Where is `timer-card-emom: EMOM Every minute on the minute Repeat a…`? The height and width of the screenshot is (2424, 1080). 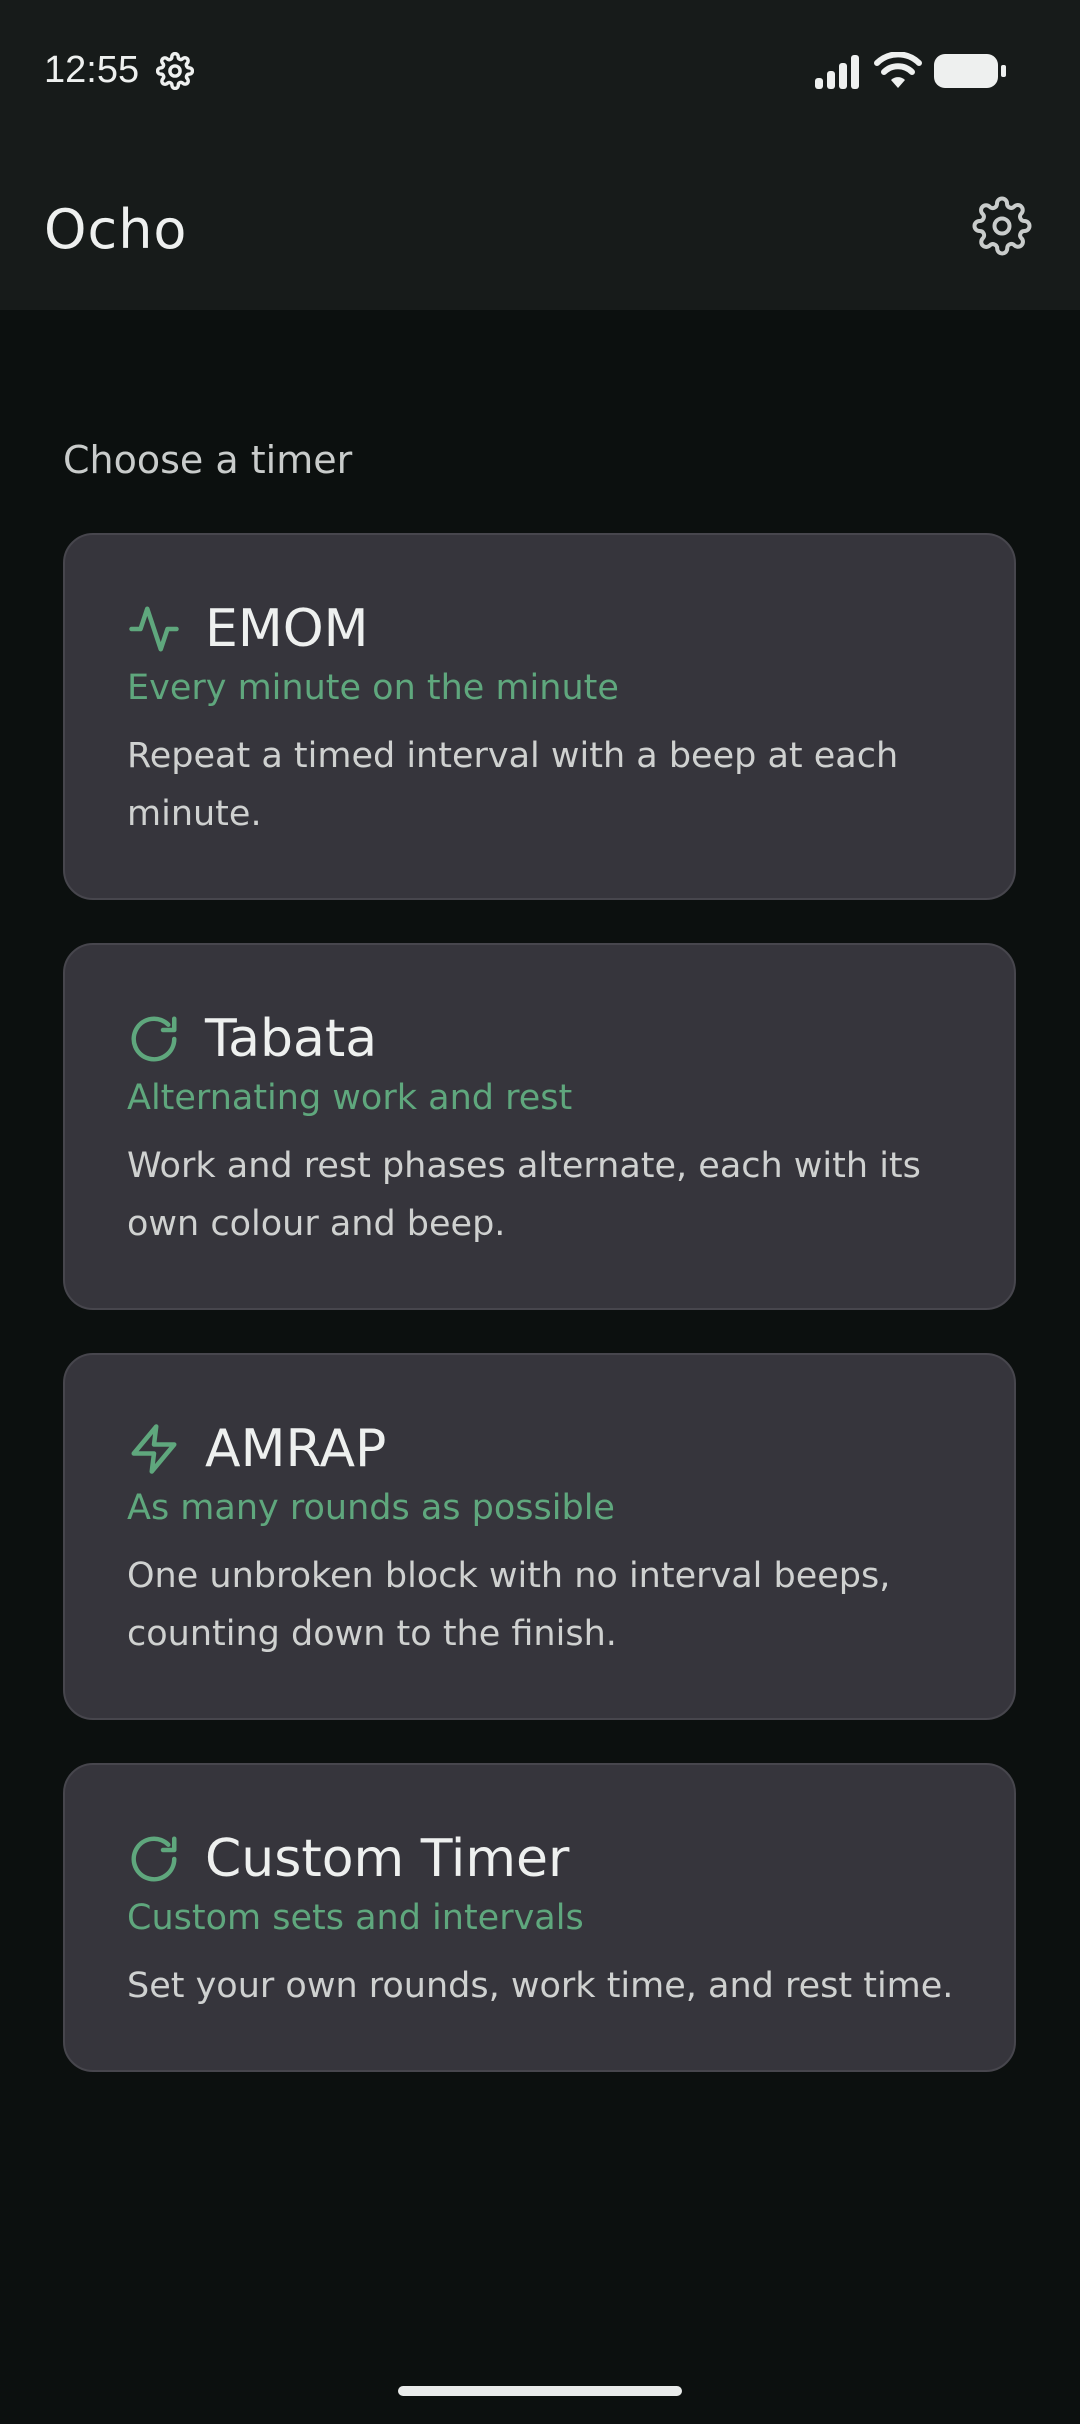
timer-card-emom: EMOM Every minute on the minute Repeat a… is located at coordinates (539, 716).